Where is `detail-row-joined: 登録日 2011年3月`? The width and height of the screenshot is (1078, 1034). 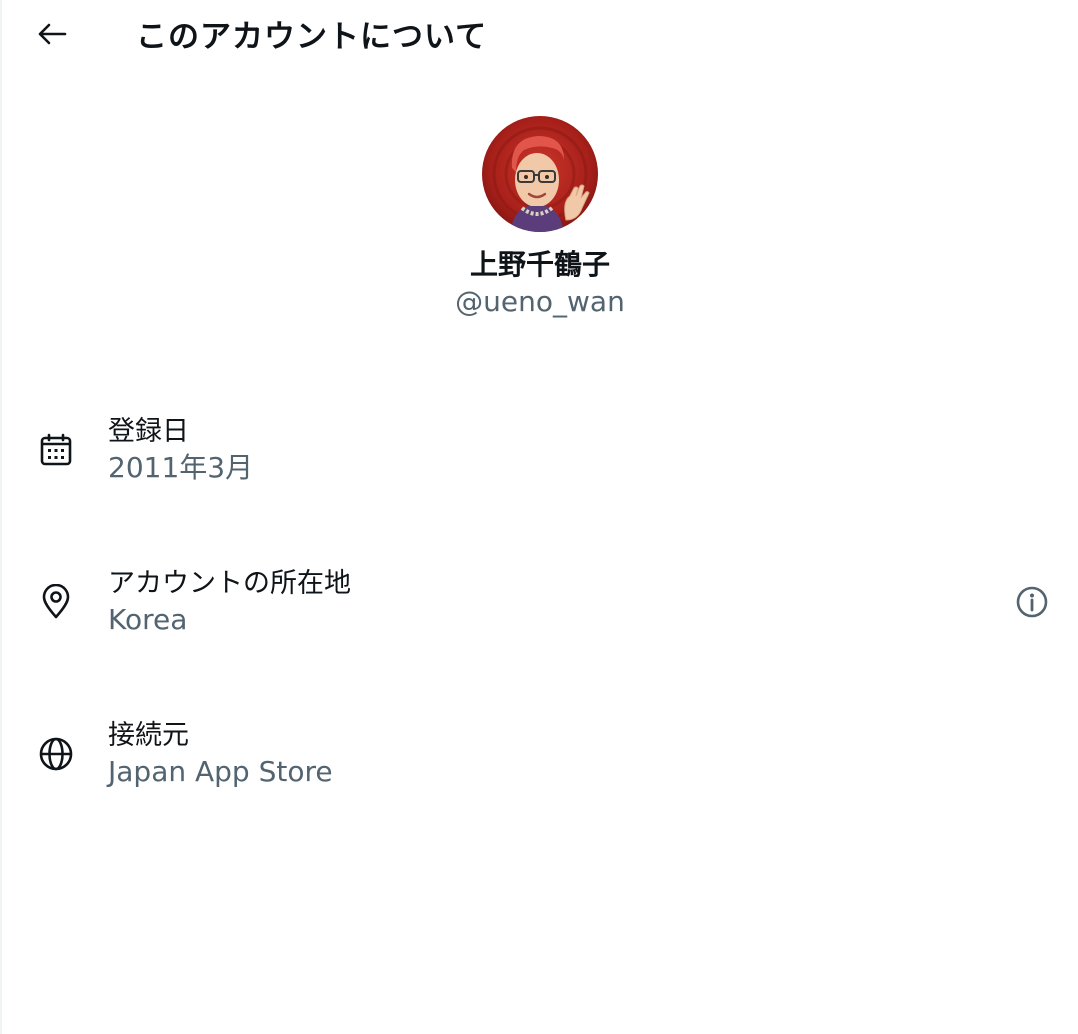
detail-row-joined: 登録日 2011年3月 is located at coordinates (540, 454).